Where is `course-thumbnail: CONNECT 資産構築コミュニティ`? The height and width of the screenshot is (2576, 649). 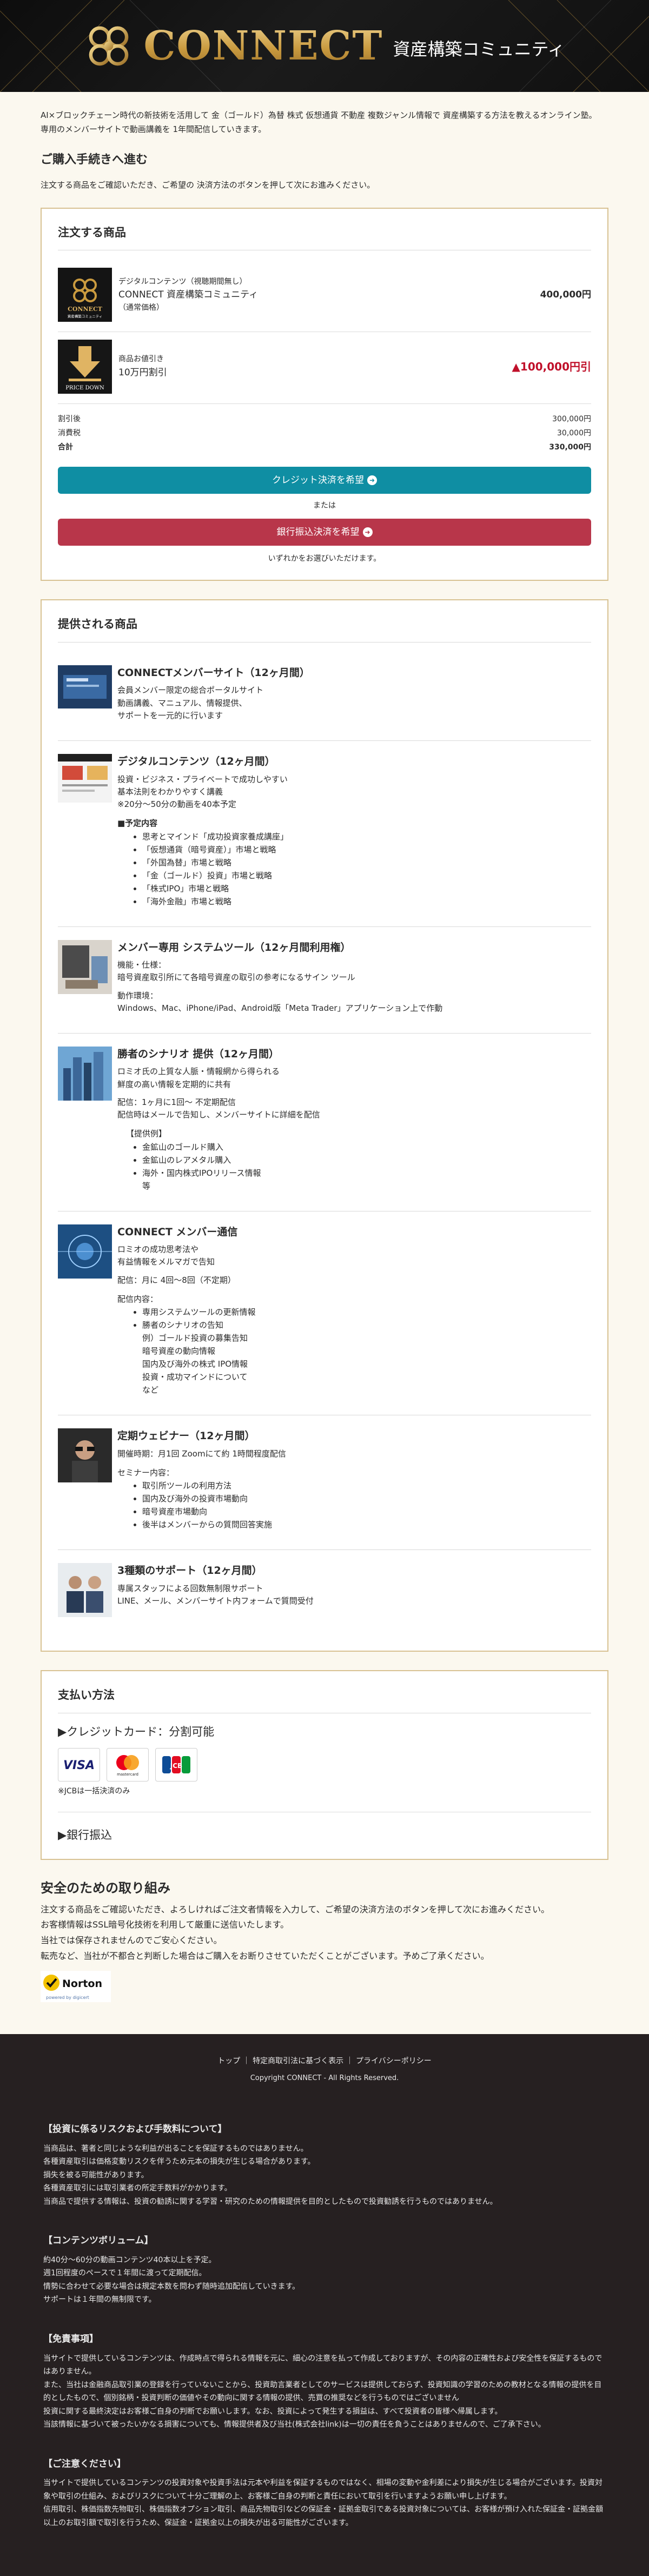
course-thumbnail: CONNECT 資産構築コミュニティ is located at coordinates (85, 295).